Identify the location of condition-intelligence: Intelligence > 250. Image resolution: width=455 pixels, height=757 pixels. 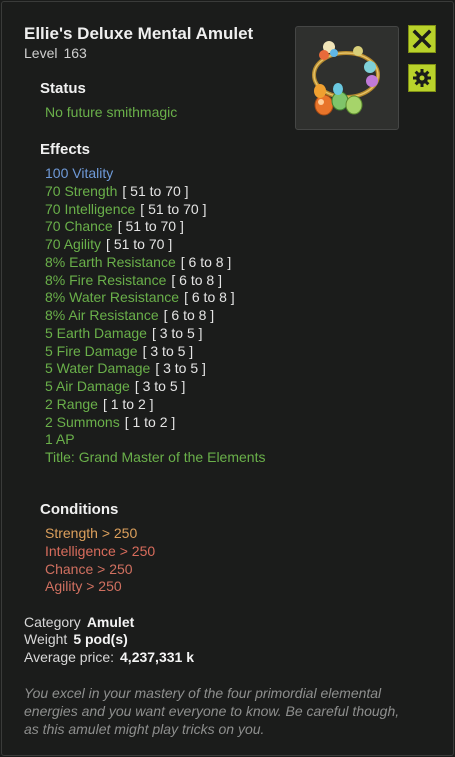
(100, 550).